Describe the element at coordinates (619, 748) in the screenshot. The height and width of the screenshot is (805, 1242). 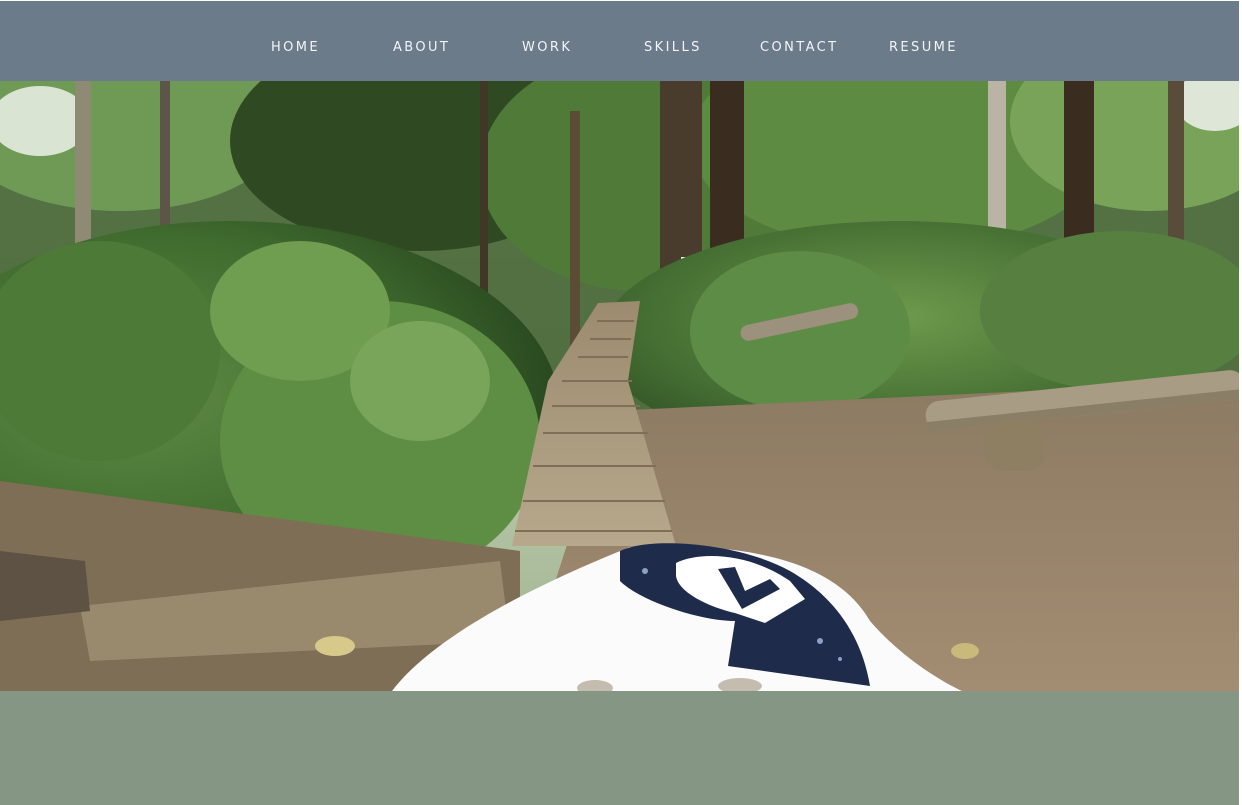
I see `footer-band` at that location.